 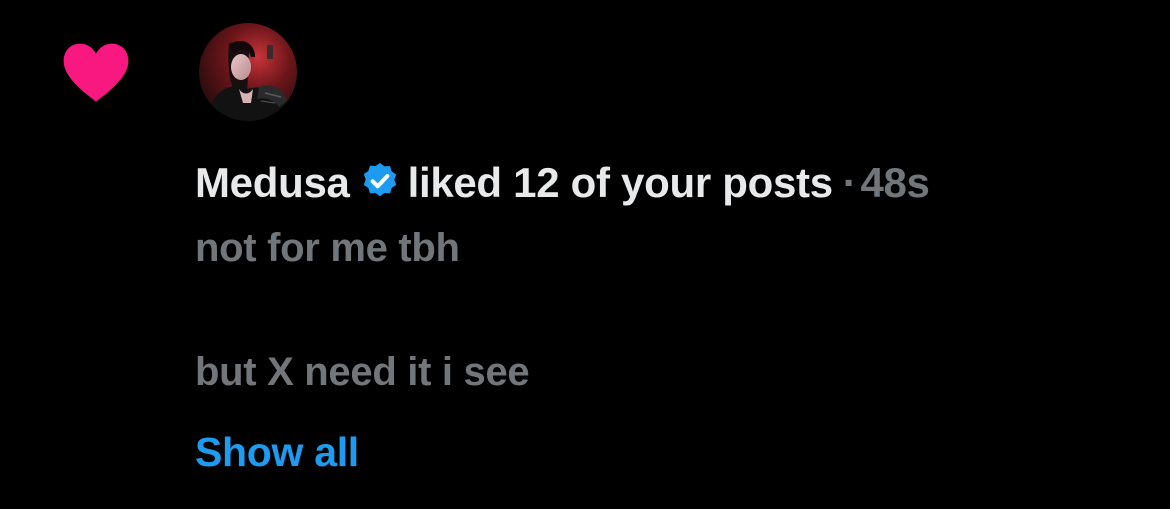 What do you see at coordinates (277, 452) in the screenshot?
I see `show-all-link: Show all` at bounding box center [277, 452].